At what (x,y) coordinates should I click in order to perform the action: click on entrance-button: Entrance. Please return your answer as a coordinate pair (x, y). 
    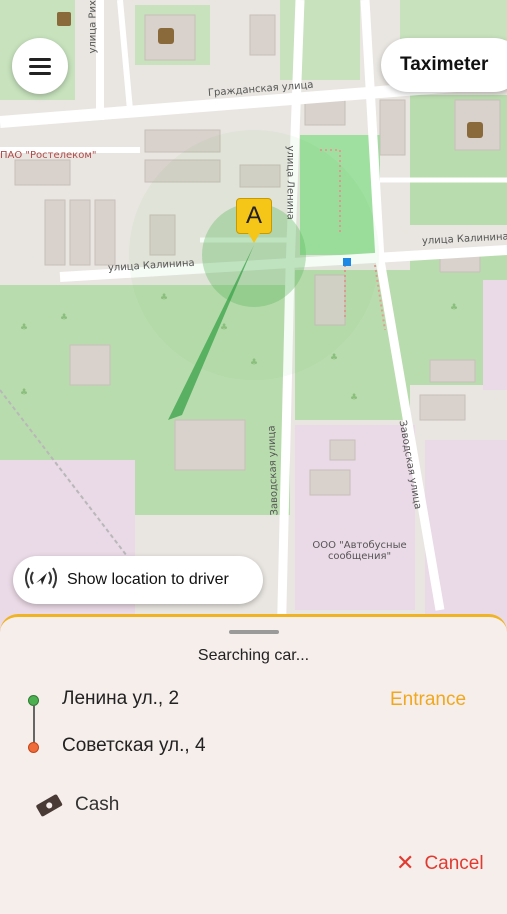
    Looking at the image, I should click on (428, 700).